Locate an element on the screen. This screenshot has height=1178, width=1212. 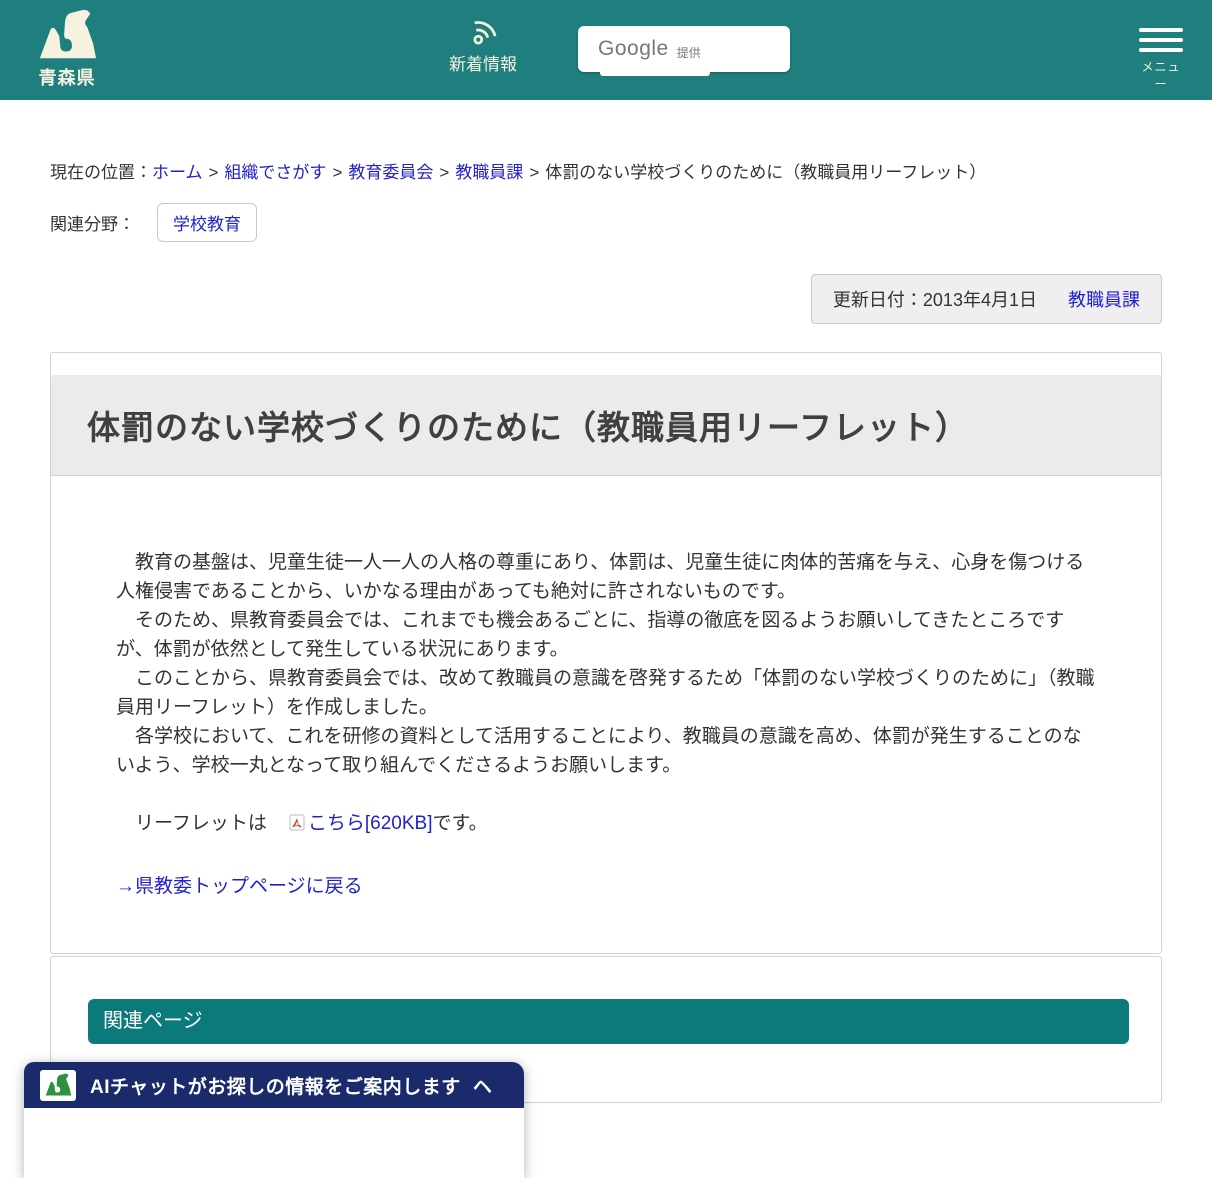
leaflet-pdf-link: こちら[620KB] is located at coordinates (370, 823).